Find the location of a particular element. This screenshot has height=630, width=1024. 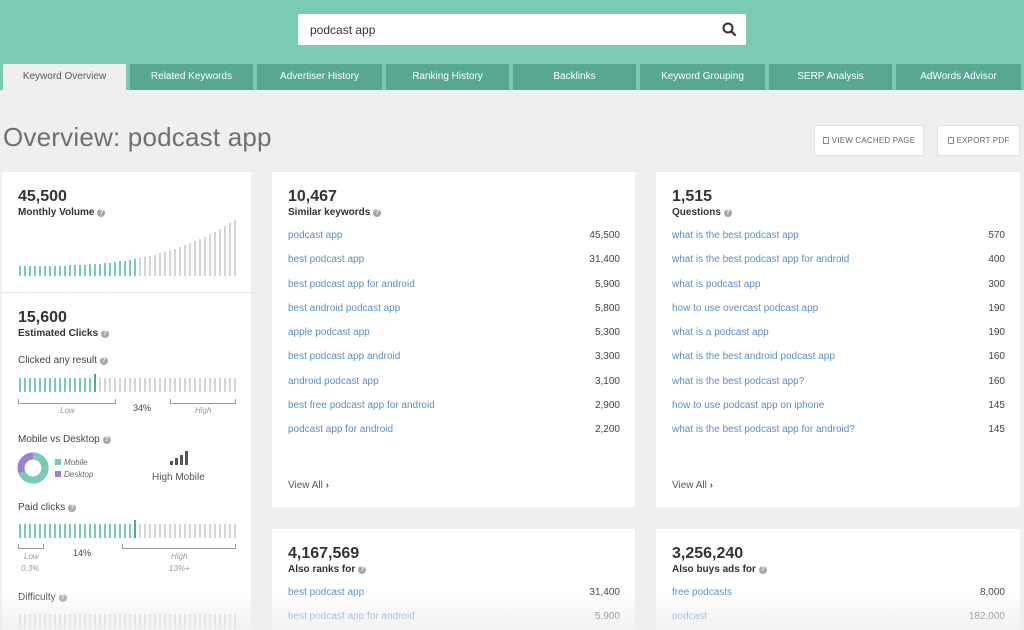

tab-ranking-history: Ranking History is located at coordinates (447, 77).